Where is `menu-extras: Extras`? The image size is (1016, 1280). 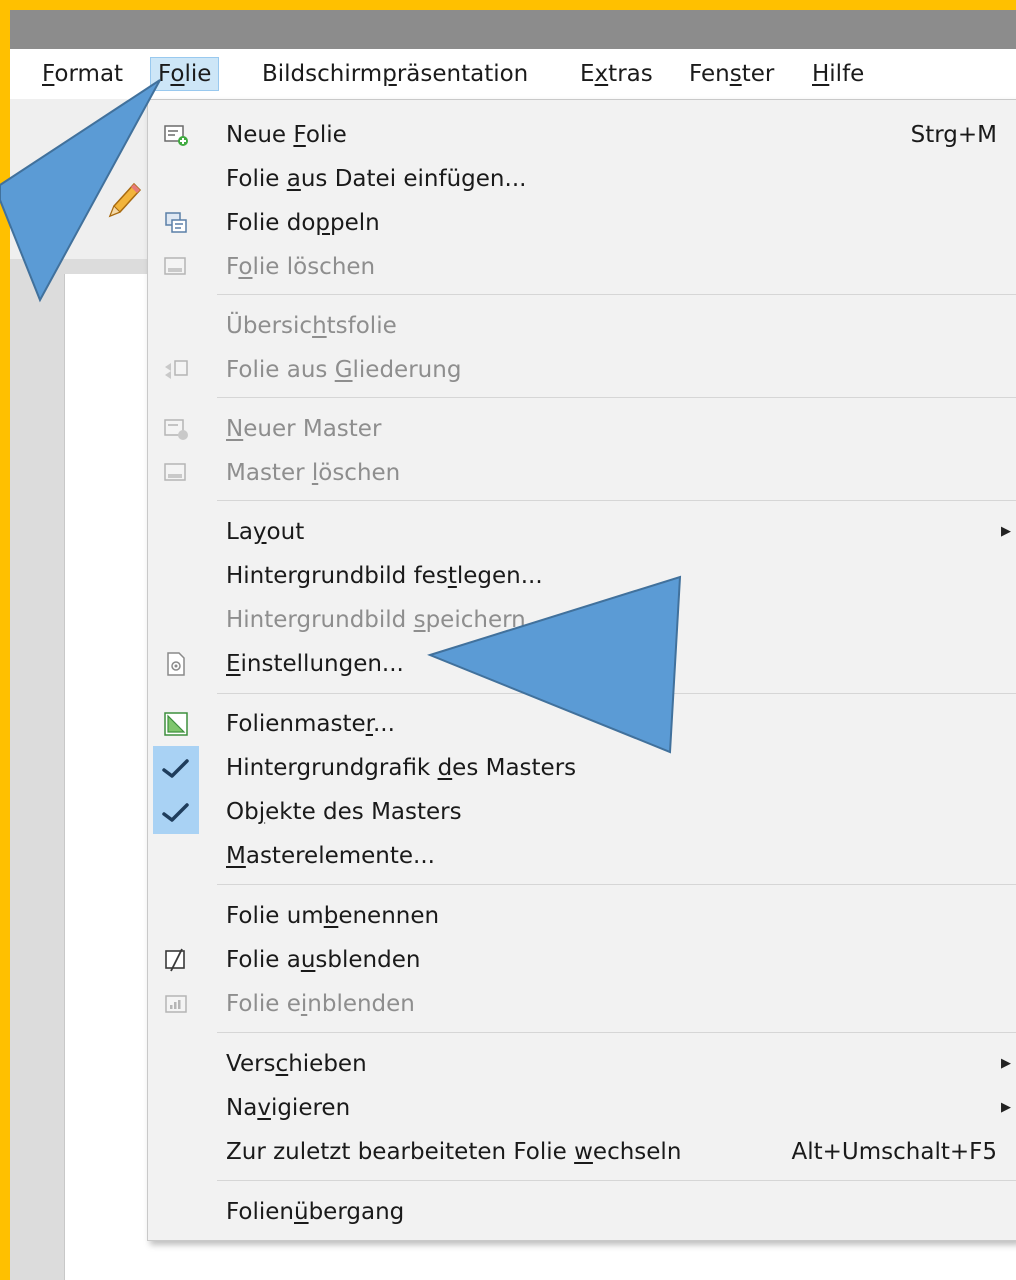 menu-extras: Extras is located at coordinates (616, 74).